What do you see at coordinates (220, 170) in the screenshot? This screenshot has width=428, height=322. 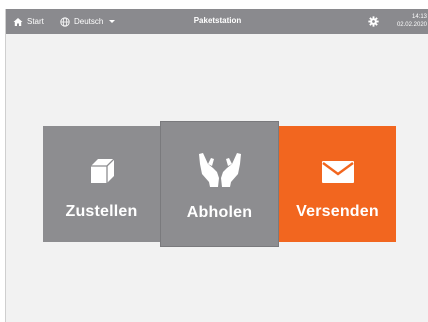 I see `hands-icon` at bounding box center [220, 170].